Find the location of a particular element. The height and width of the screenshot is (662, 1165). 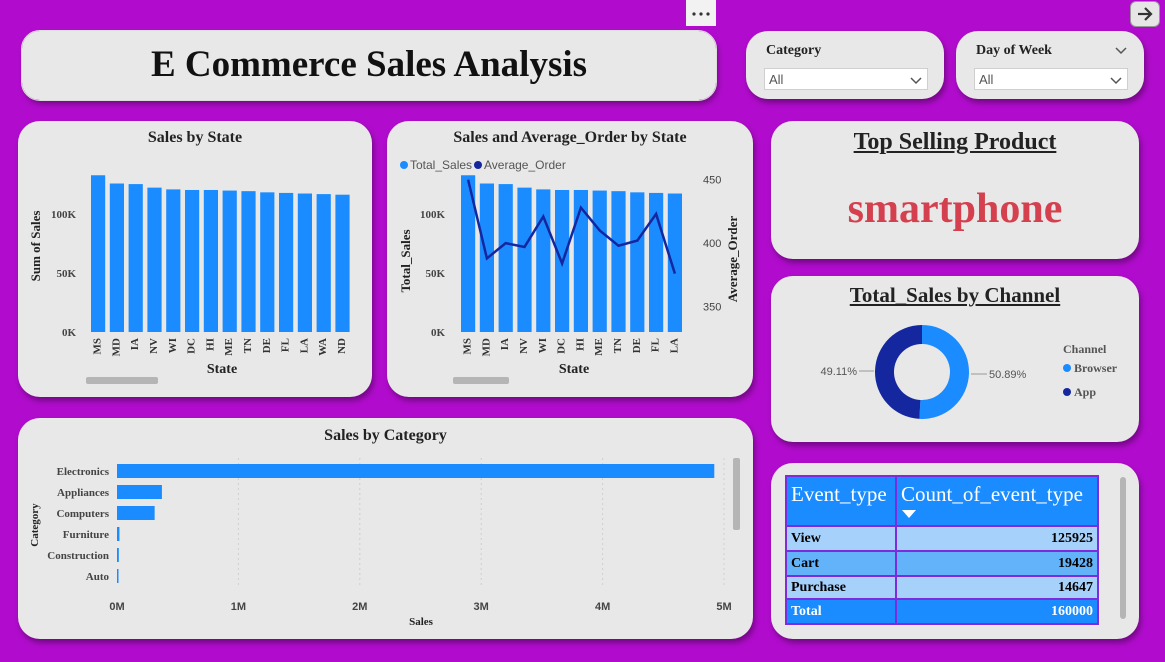

legend-label: App is located at coordinates (1085, 392).